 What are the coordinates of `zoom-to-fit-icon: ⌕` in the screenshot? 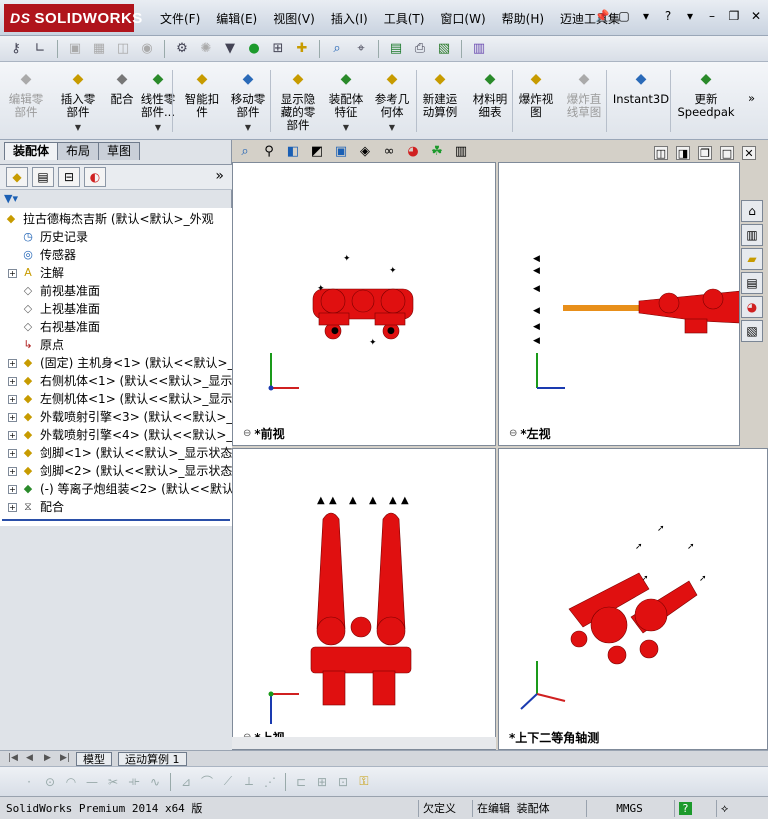 It's located at (245, 151).